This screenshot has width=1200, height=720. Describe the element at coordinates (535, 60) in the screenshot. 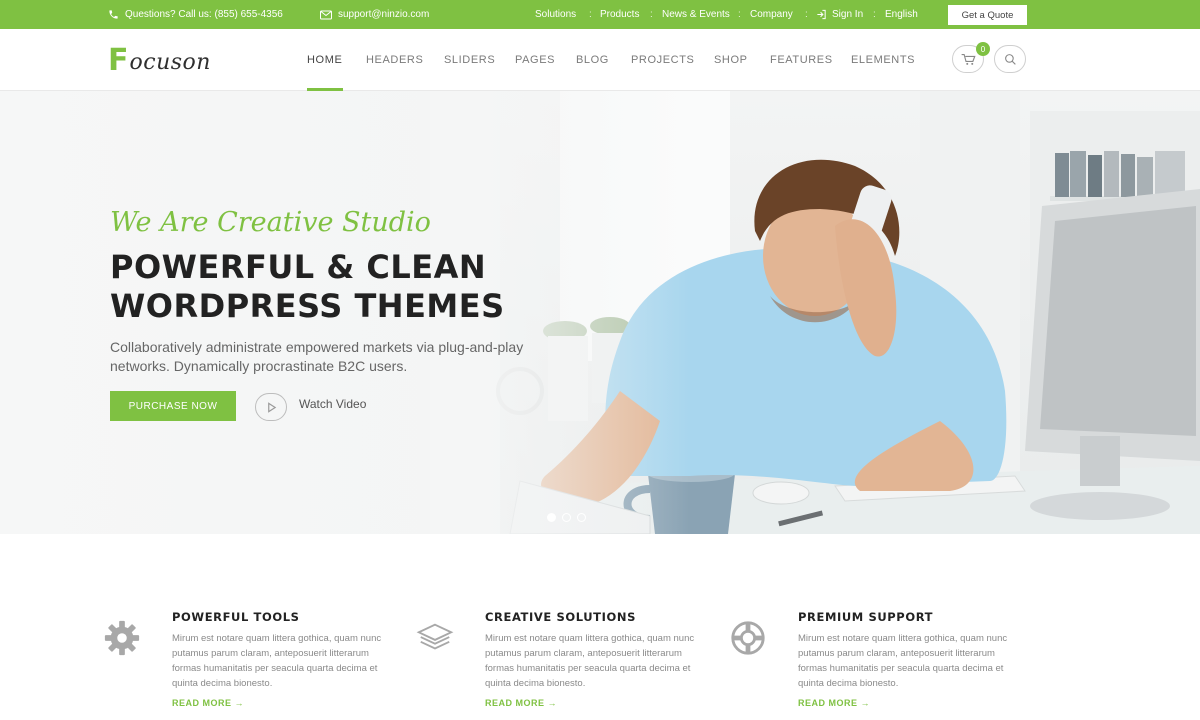

I see `nav-pages: PAGES` at that location.